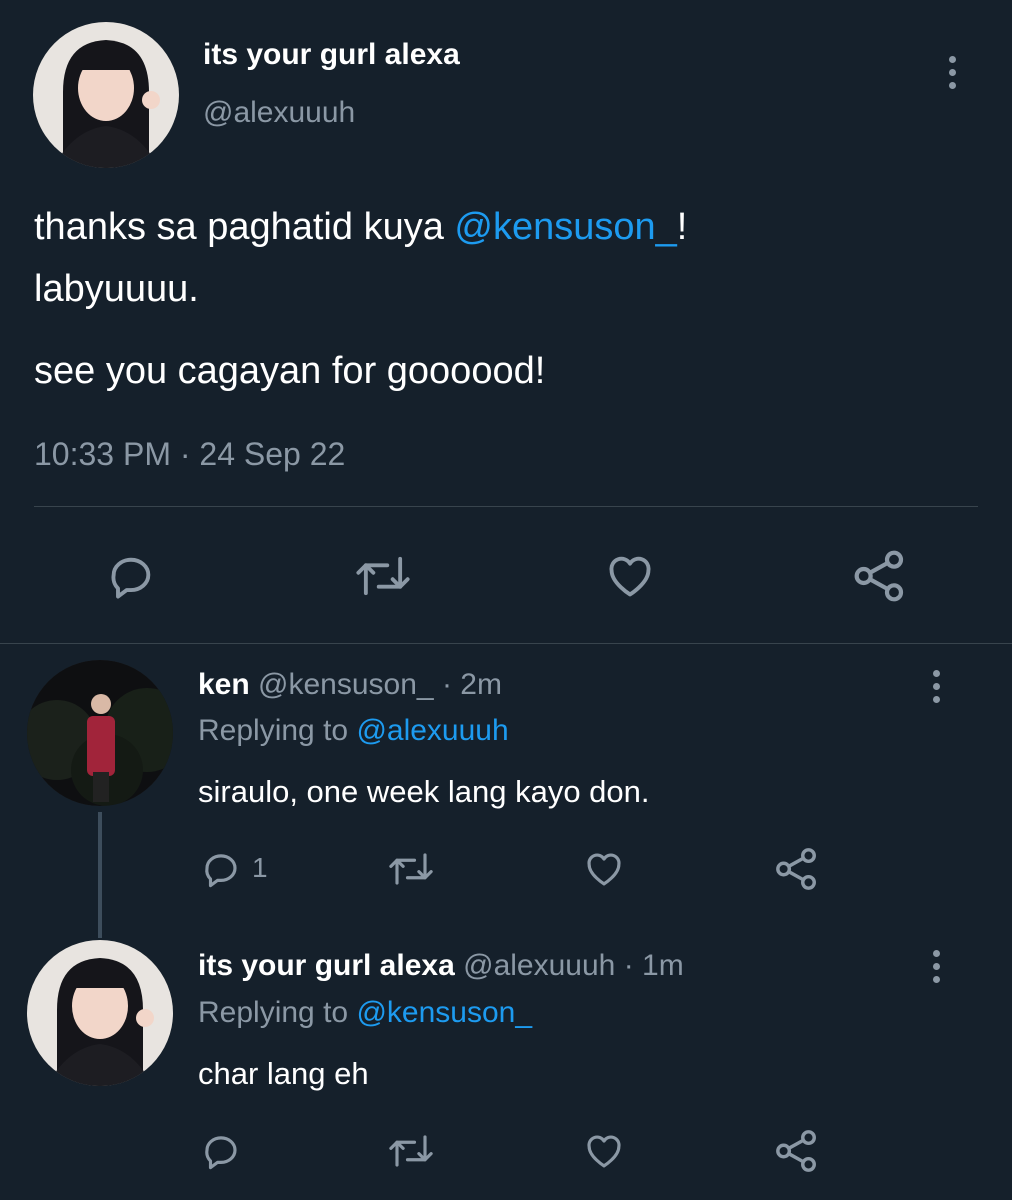  I want to click on reply2-display-name: its your gurl alexa, so click(326, 965).